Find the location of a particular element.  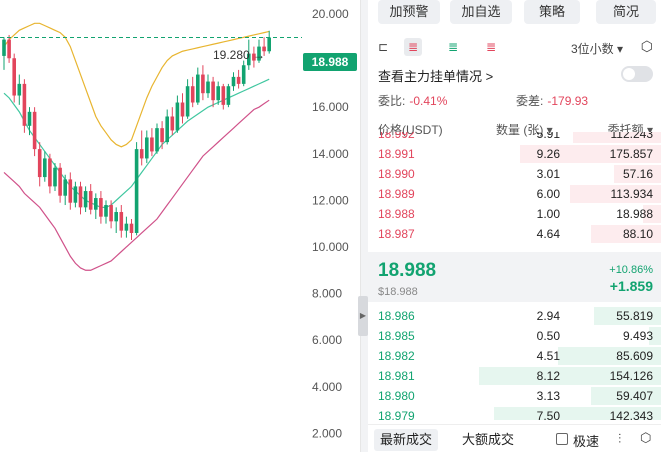

book-both-sides-icon: ≣ is located at coordinates (413, 47).